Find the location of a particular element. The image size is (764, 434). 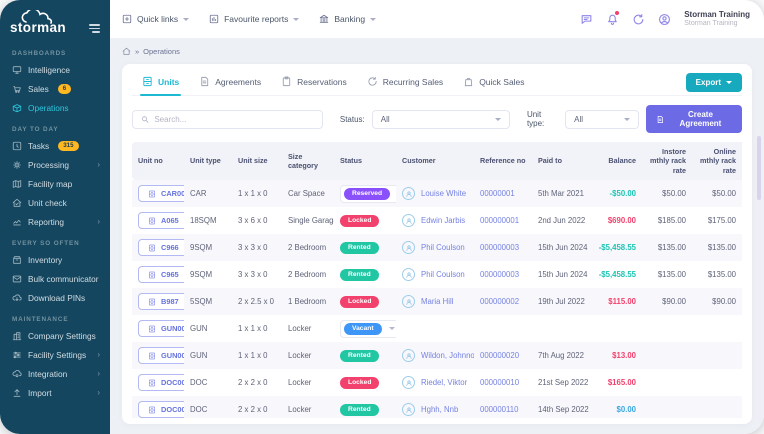

breadcrumb: » Operations is located at coordinates (437, 54).